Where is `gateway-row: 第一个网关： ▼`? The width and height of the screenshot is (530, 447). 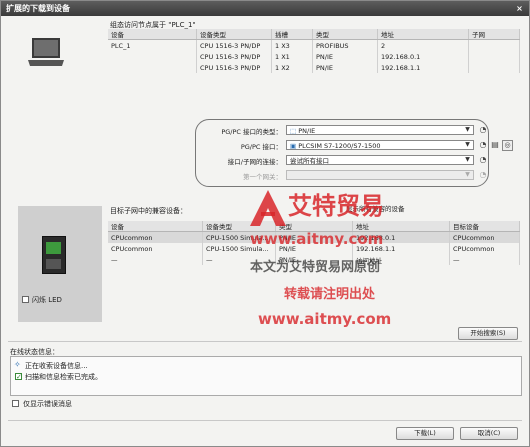
gateway-row: 第一个网关： ▼ is located at coordinates (340, 175).